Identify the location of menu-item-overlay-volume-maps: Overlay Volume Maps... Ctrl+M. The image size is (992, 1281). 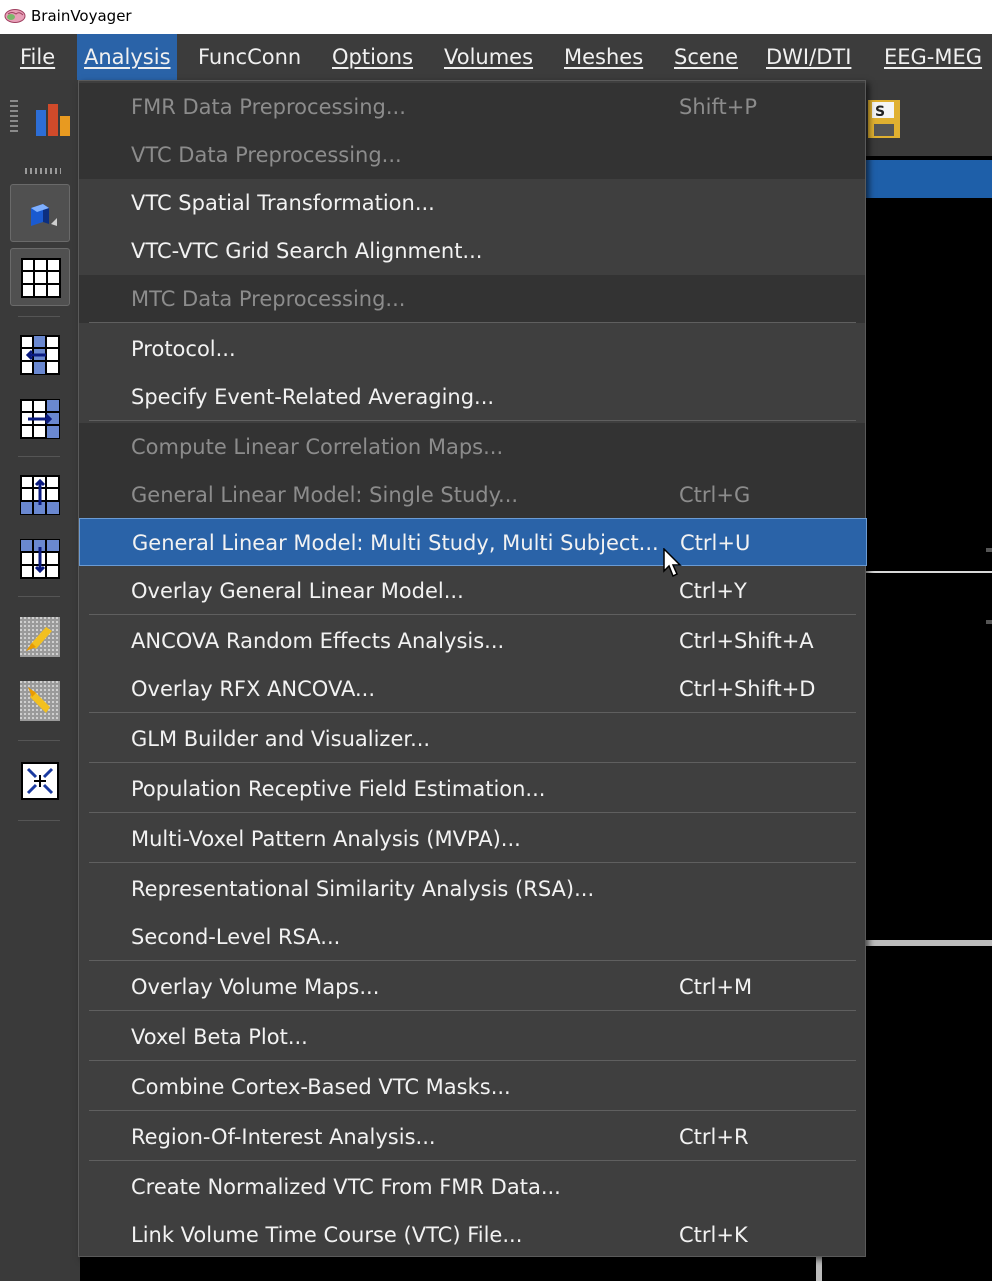
(472, 987).